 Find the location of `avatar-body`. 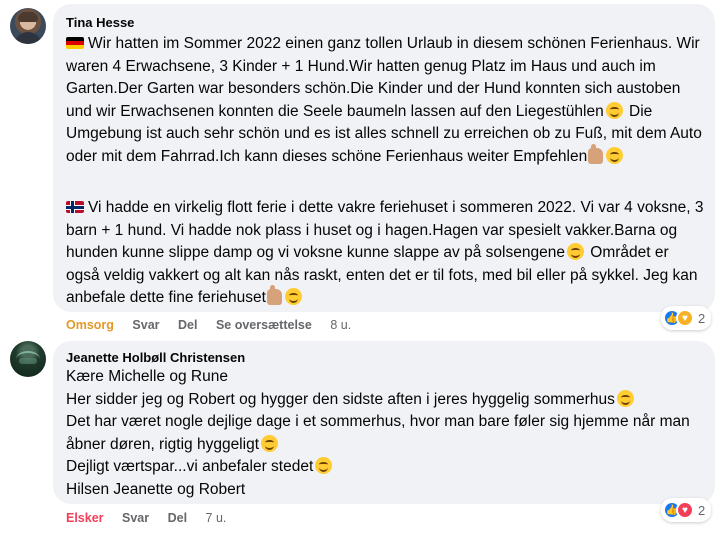

avatar-body is located at coordinates (28, 38).